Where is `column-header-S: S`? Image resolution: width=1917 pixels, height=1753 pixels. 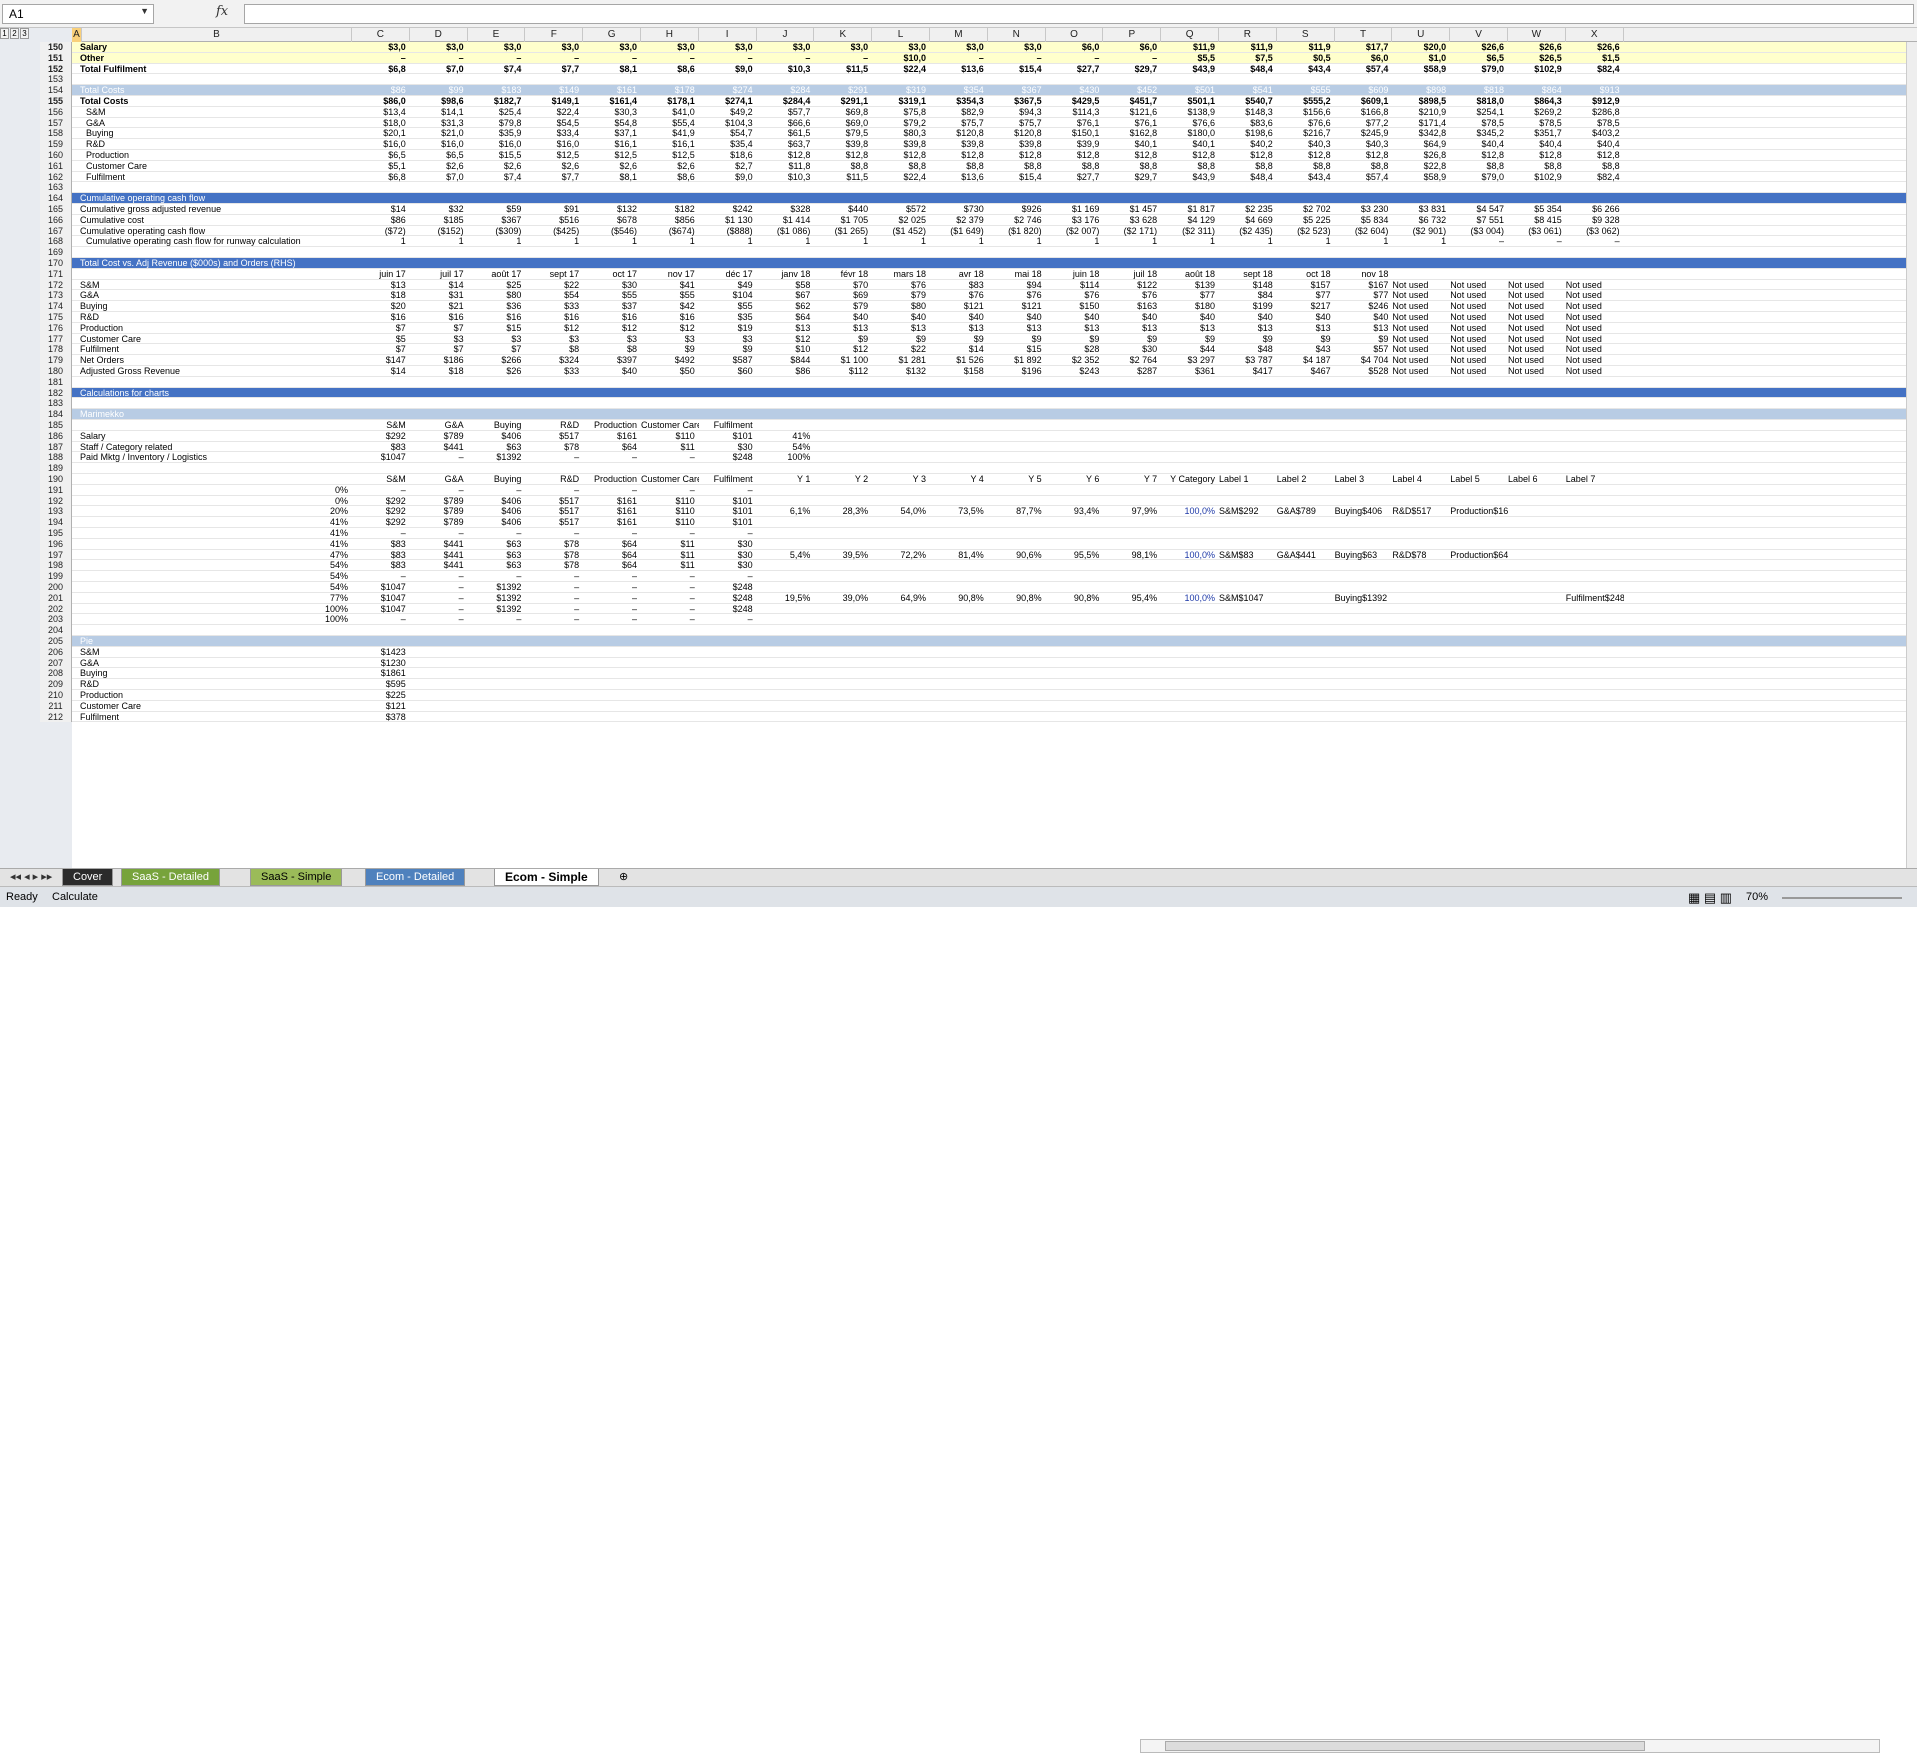 column-header-S: S is located at coordinates (1306, 35).